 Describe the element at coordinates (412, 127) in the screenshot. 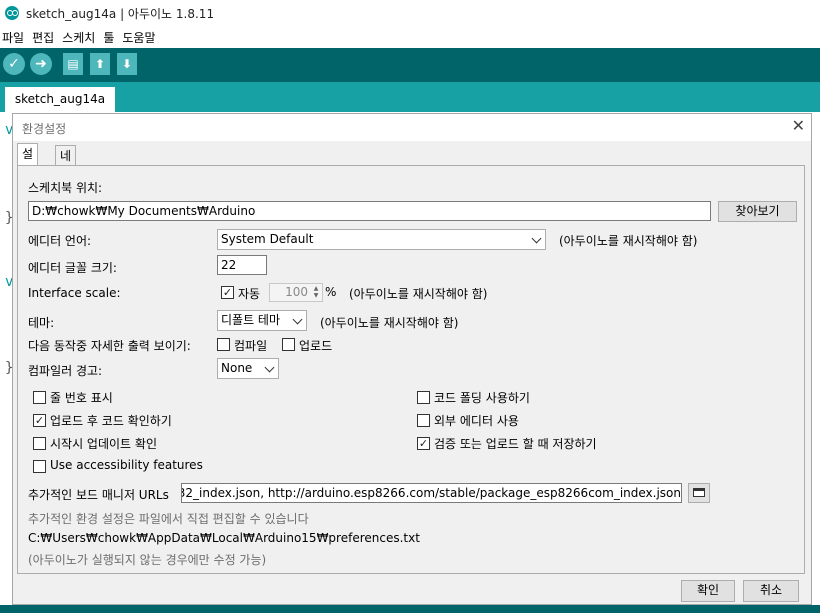

I see `dialog-title-bar: 환경설정 ✕` at that location.